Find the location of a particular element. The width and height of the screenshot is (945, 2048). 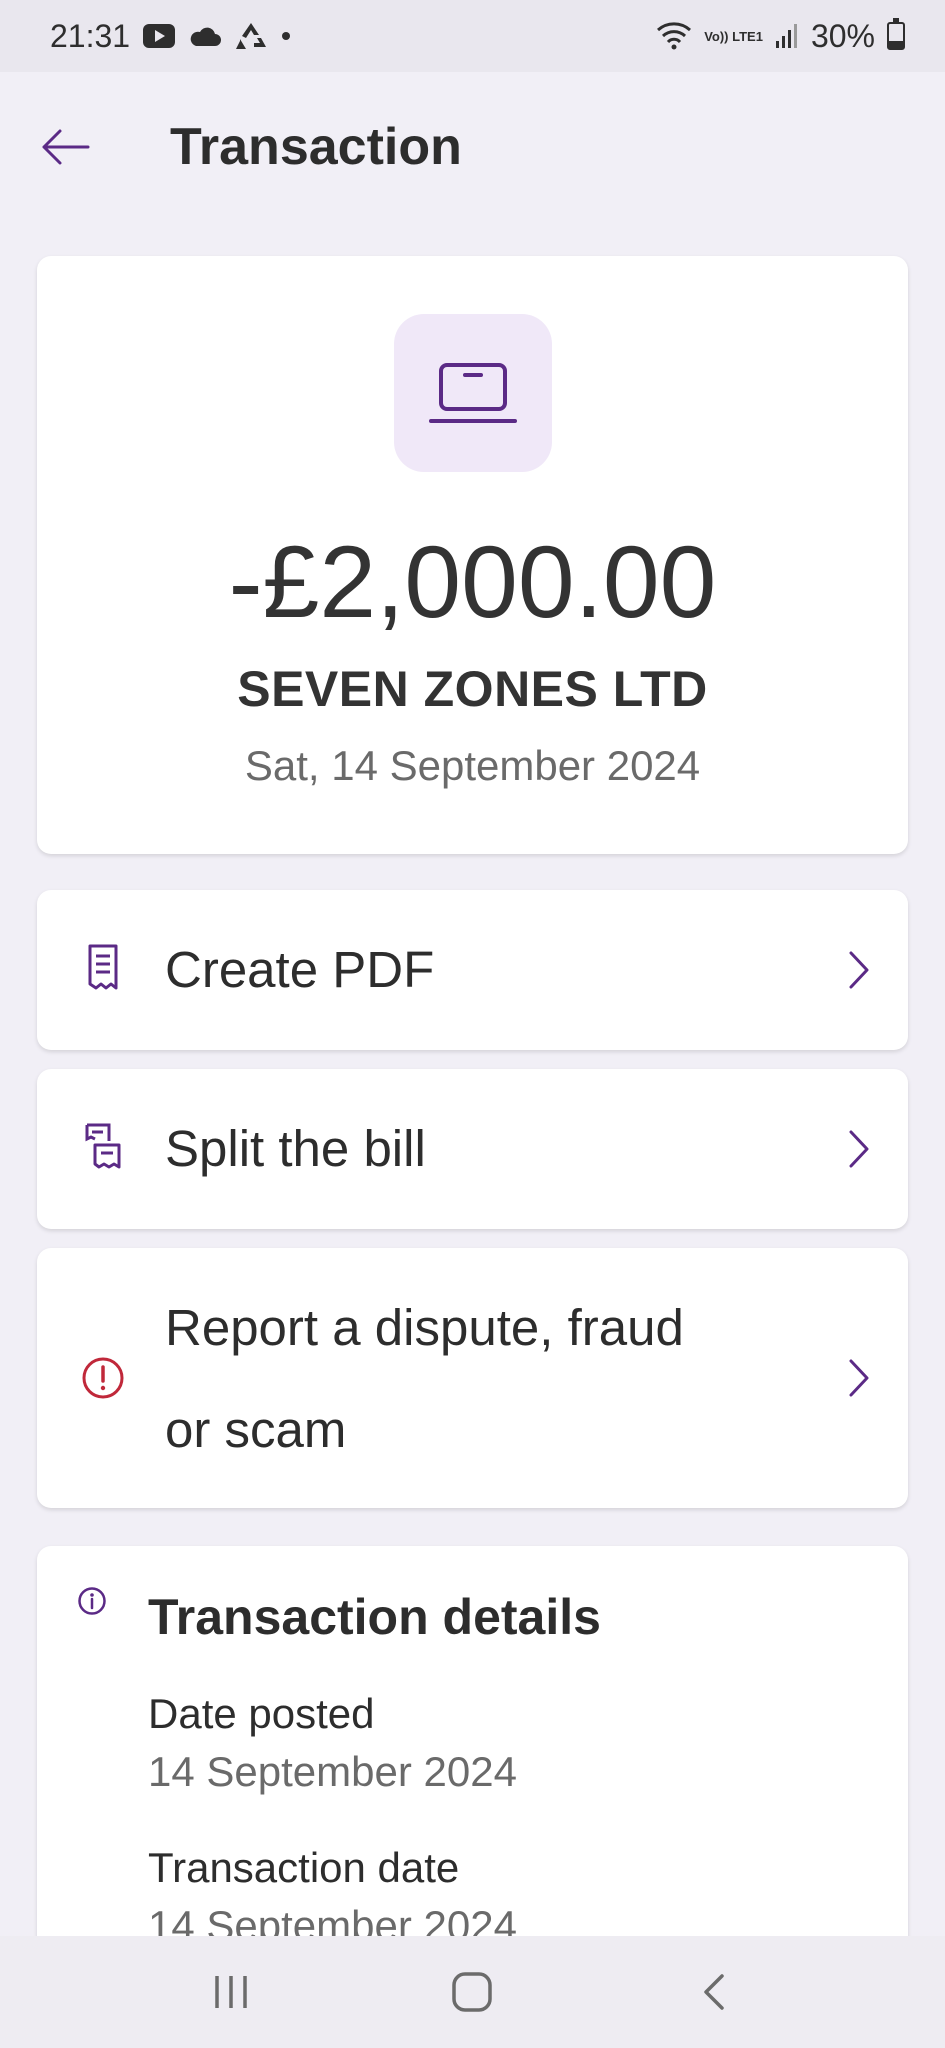

transaction-icon-tile is located at coordinates (473, 393).